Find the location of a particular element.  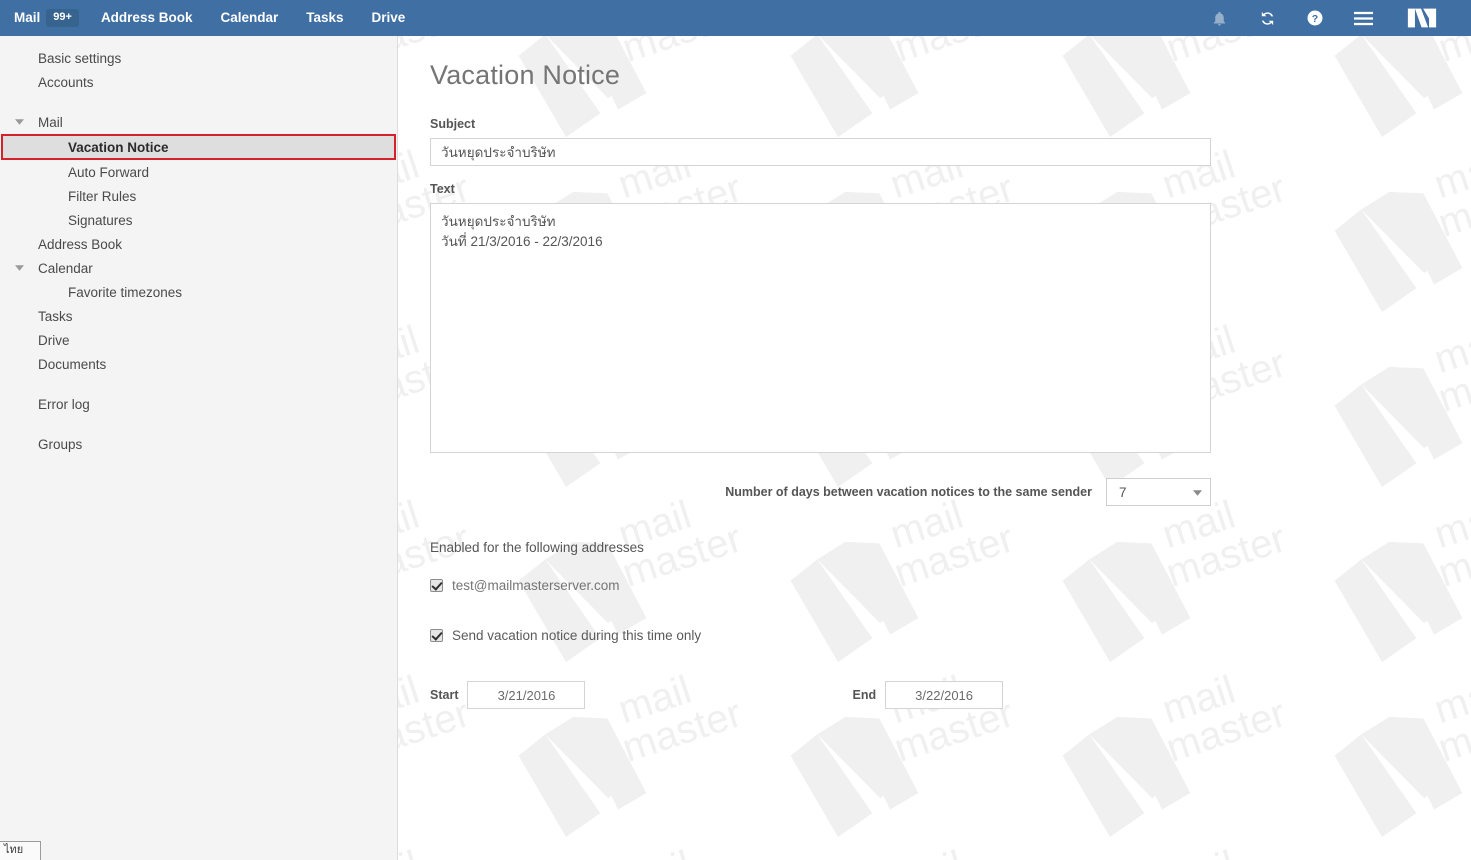

sidebar-item-documents: Documents is located at coordinates (198, 364).